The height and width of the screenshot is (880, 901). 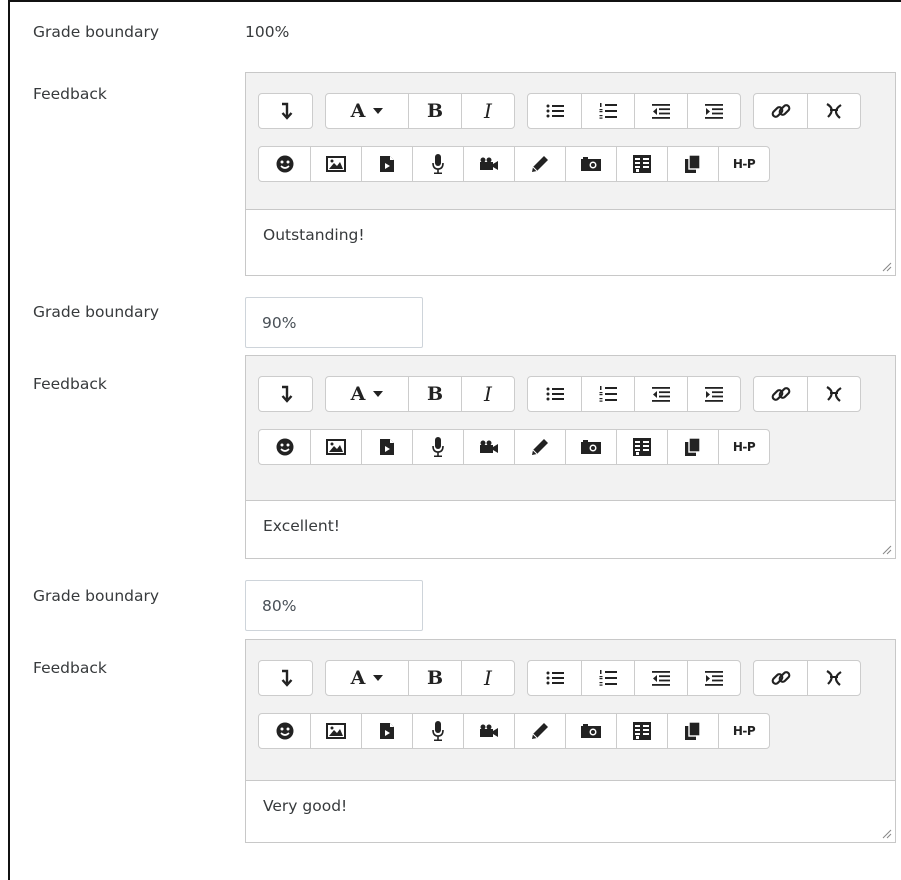 I want to click on image-icon, so click(x=336, y=731).